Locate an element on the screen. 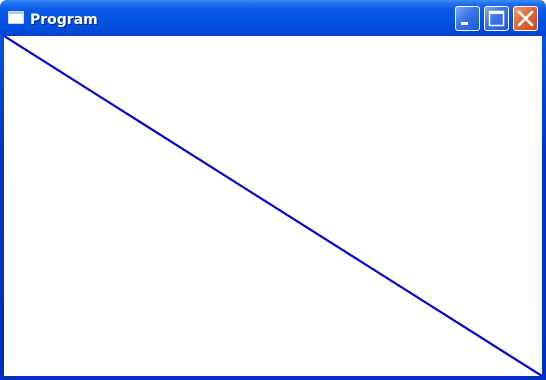  minimize-button is located at coordinates (467, 18).